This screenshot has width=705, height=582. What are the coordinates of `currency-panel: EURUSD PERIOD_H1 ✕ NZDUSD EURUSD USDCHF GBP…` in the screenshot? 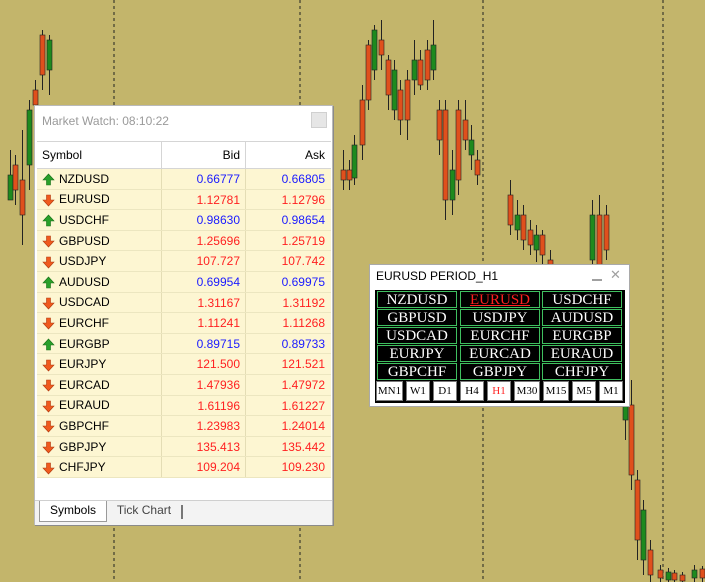 It's located at (499, 335).